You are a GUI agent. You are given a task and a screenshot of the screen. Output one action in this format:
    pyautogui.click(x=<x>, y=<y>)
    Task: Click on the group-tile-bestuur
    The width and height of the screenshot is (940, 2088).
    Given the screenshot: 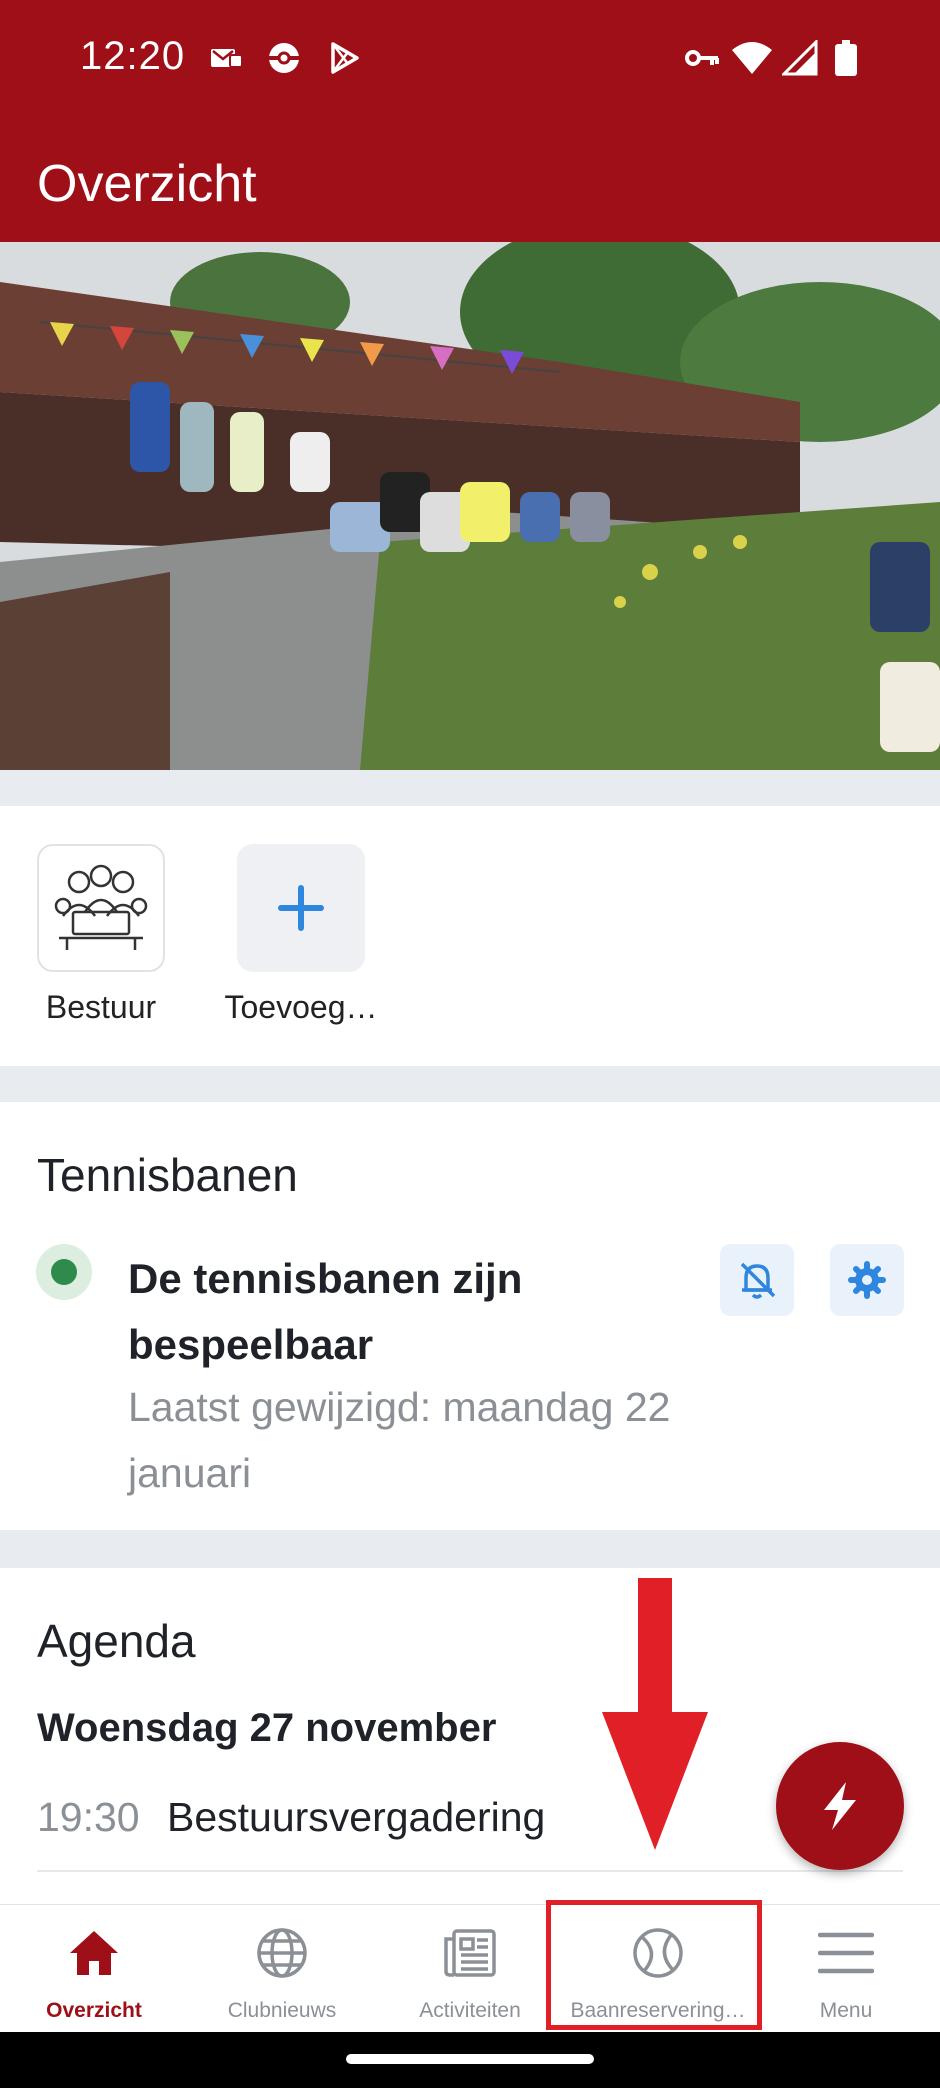 What is the action you would take?
    pyautogui.click(x=101, y=908)
    